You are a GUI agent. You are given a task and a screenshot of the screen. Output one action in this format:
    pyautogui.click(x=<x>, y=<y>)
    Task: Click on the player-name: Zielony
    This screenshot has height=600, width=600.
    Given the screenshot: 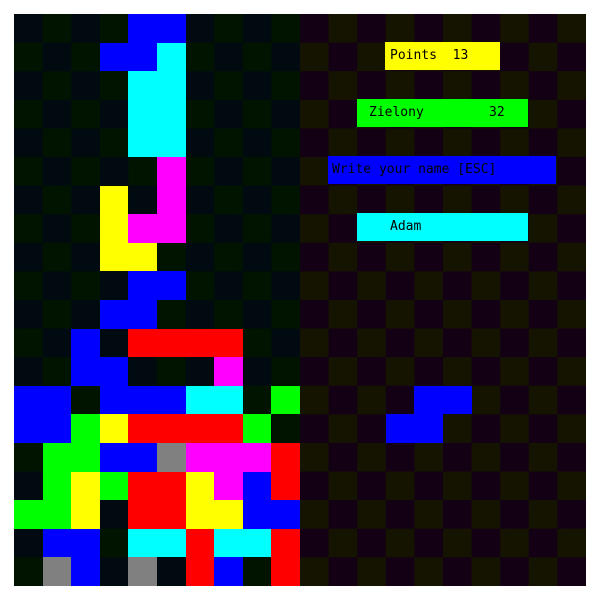 What is the action you would take?
    pyautogui.click(x=396, y=112)
    